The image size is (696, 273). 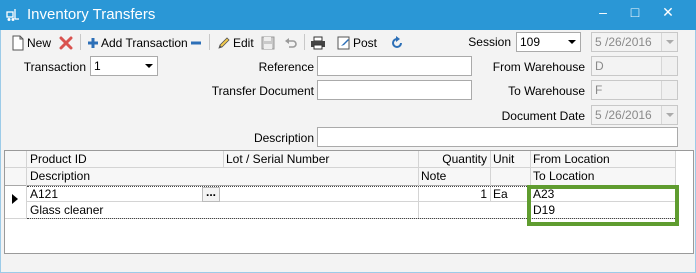 I want to click on new-button: New, so click(x=31, y=42).